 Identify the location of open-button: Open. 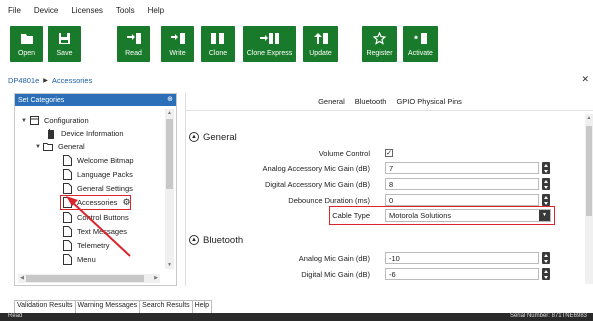
(26, 44).